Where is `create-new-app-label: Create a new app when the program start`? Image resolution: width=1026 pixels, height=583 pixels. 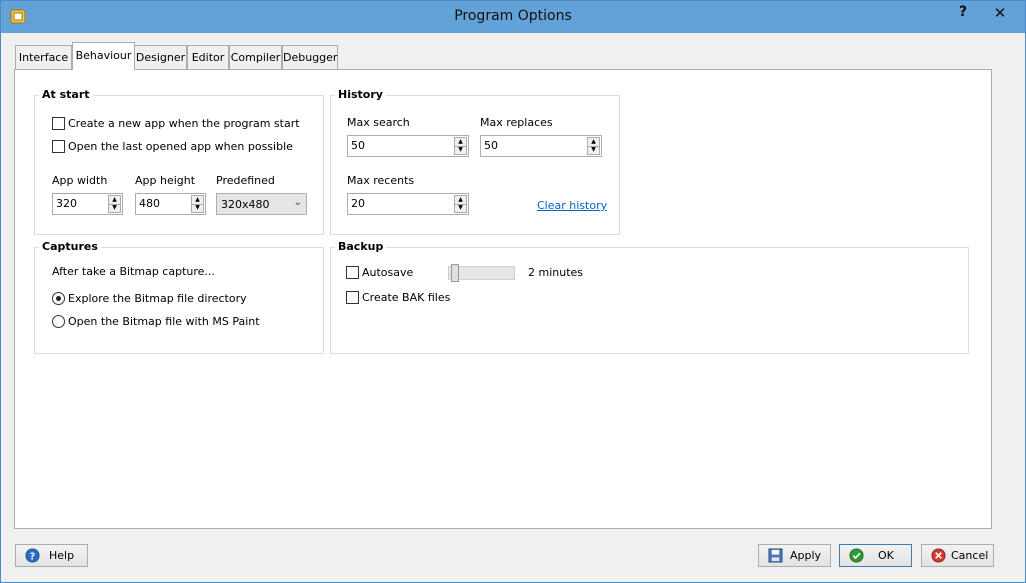 create-new-app-label: Create a new app when the program start is located at coordinates (184, 123).